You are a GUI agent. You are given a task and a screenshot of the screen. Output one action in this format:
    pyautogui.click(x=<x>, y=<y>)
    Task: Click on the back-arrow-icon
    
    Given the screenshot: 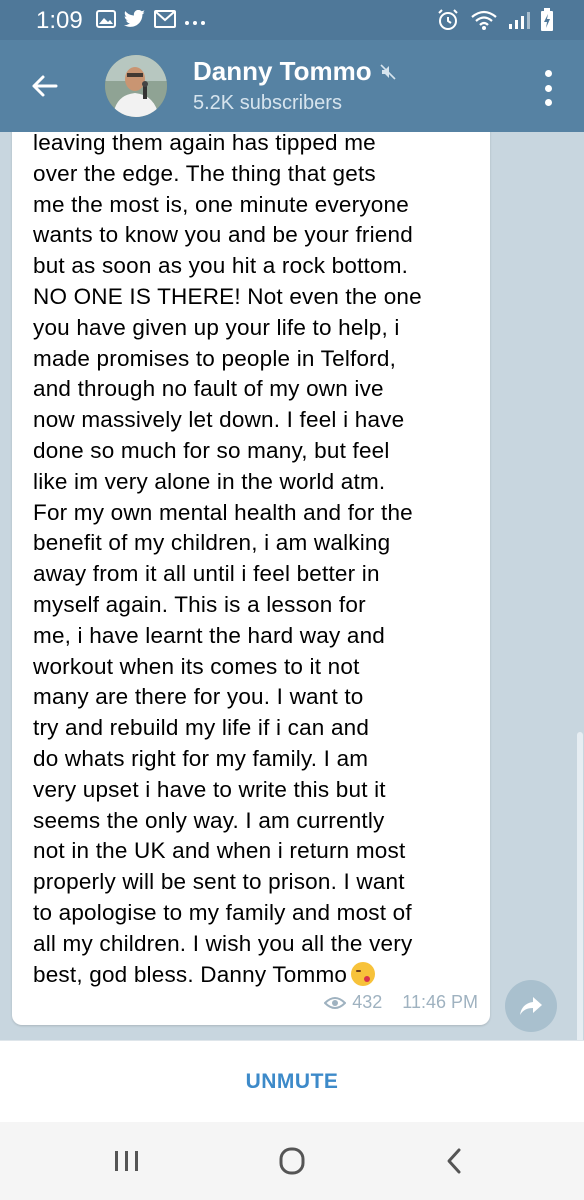 What is the action you would take?
    pyautogui.click(x=45, y=86)
    